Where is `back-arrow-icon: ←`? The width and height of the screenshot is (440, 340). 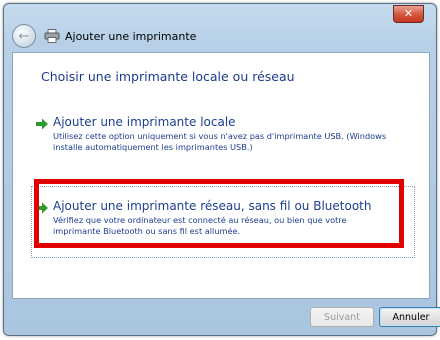
back-arrow-icon: ← is located at coordinates (24, 36).